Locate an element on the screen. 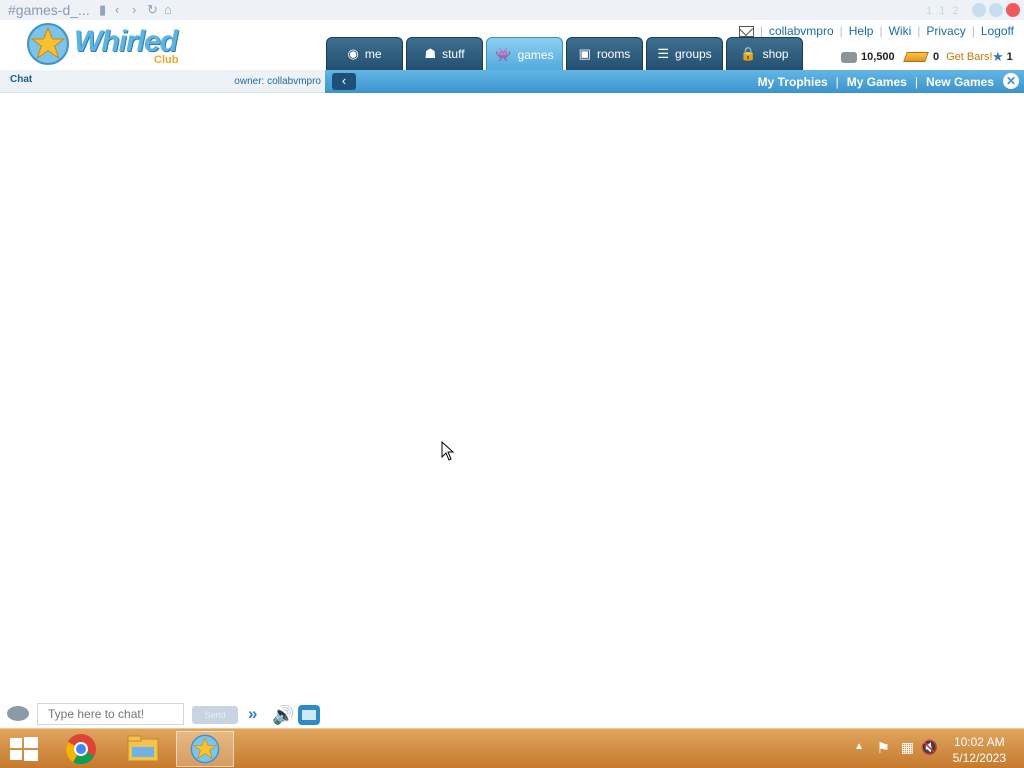  minimize-button is located at coordinates (979, 10).